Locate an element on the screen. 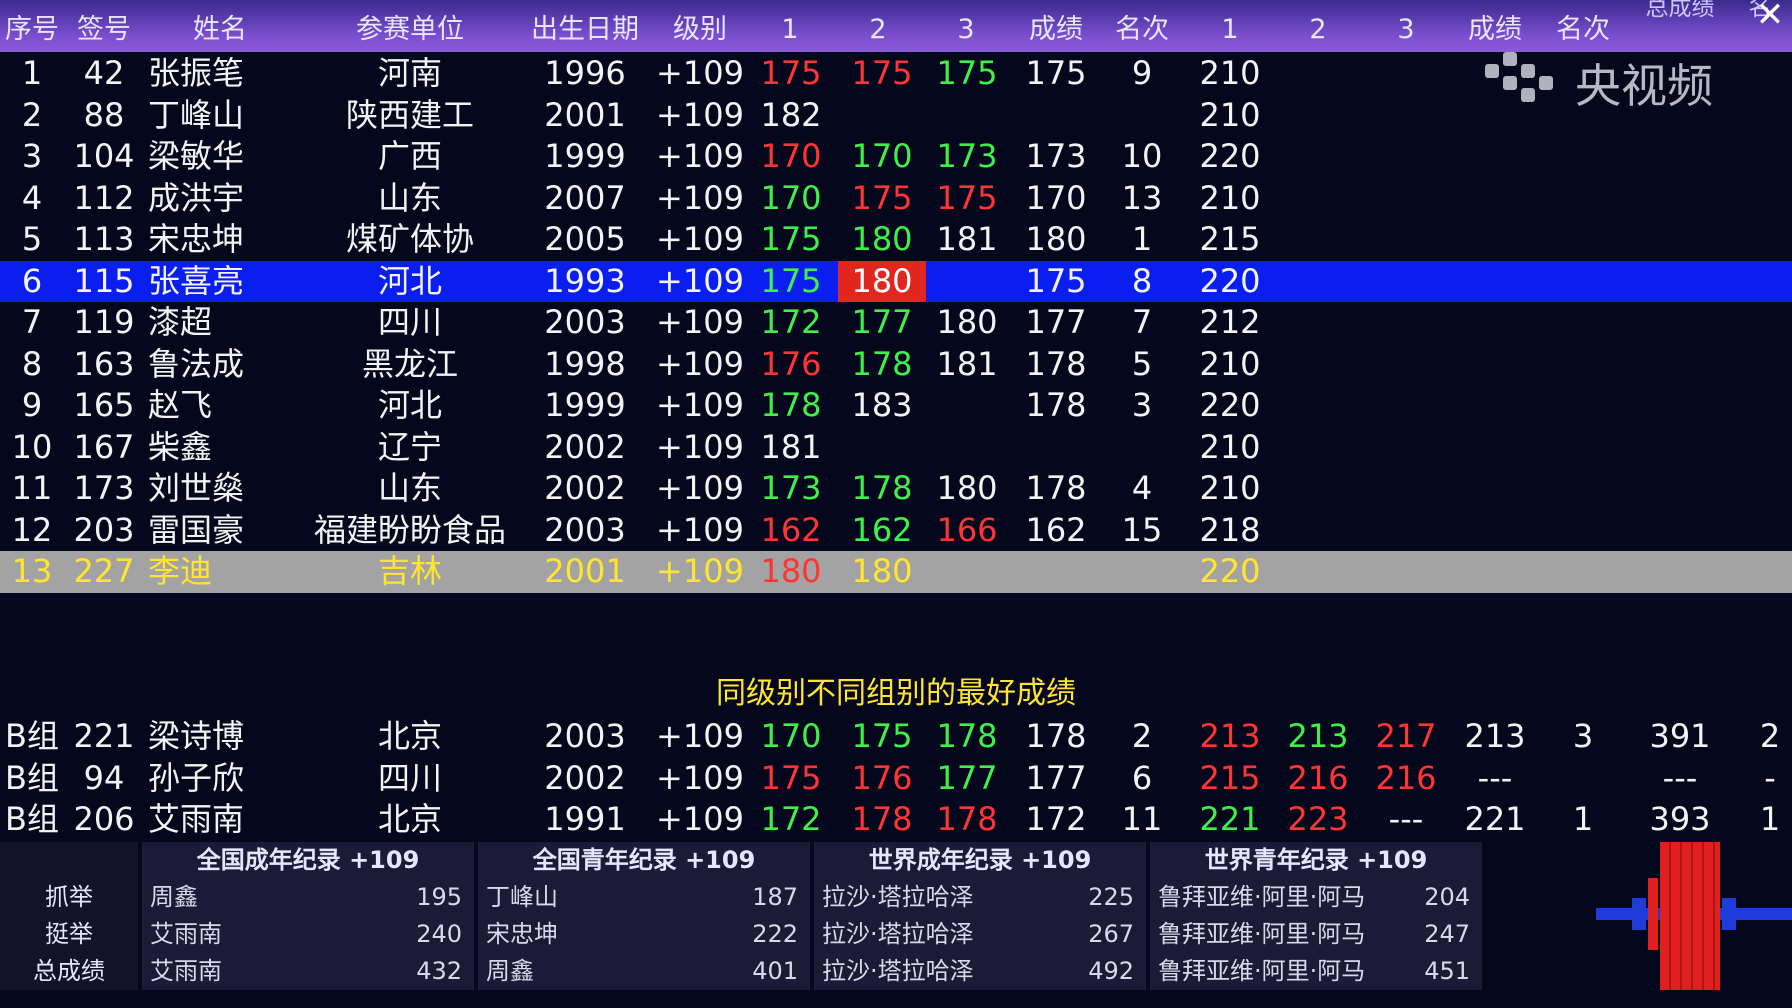 This screenshot has width=1792, height=1008. table-row: 7 119 漆超 四川 2003 +109 172 177 180 177 7 212 is located at coordinates (896, 323).